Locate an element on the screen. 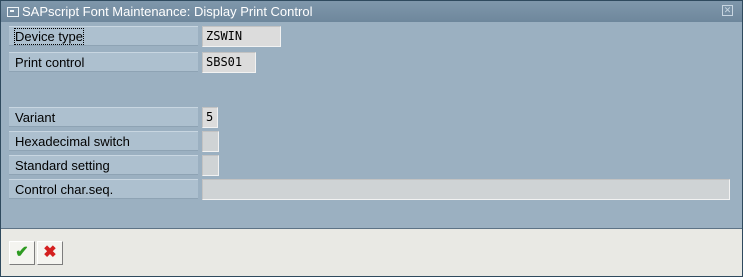  cancel-button: ✖ is located at coordinates (50, 253).